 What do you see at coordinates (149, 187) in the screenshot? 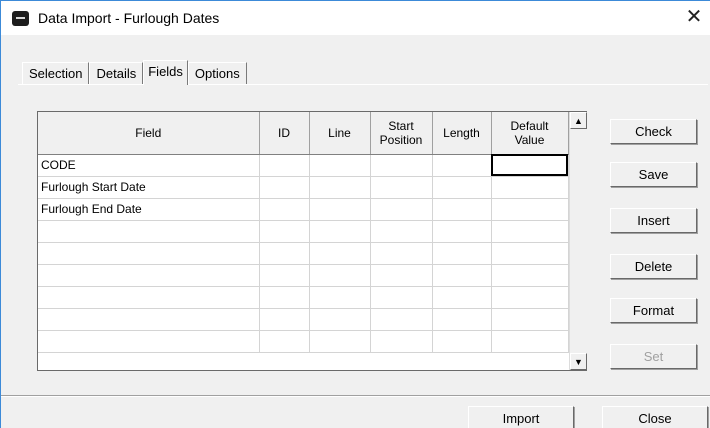
I see `grid-cell: Furlough Start Date` at bounding box center [149, 187].